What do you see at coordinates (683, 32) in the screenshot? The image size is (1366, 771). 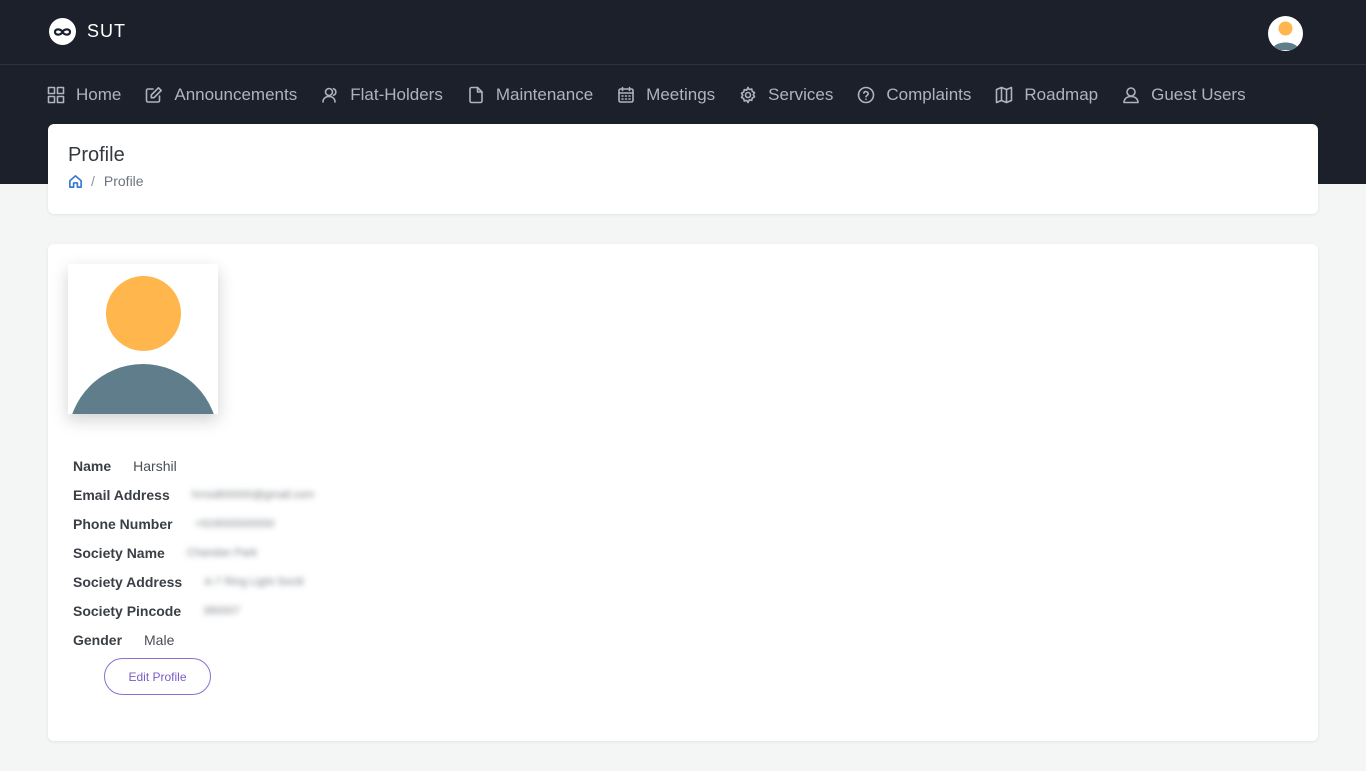 I see `top-bar: SUT` at bounding box center [683, 32].